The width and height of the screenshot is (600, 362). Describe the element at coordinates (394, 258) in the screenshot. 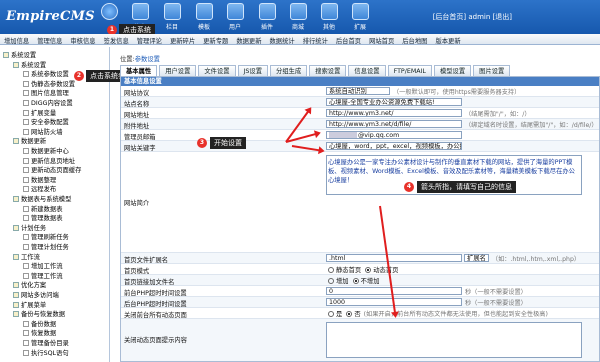

I see `fileext-input: .html` at that location.